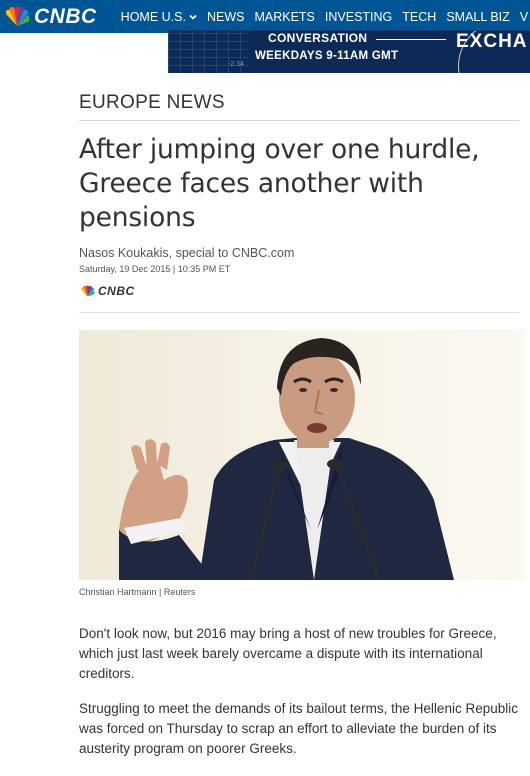 The image size is (530, 776). I want to click on nav-item-label: SMALL BIZ, so click(478, 16).